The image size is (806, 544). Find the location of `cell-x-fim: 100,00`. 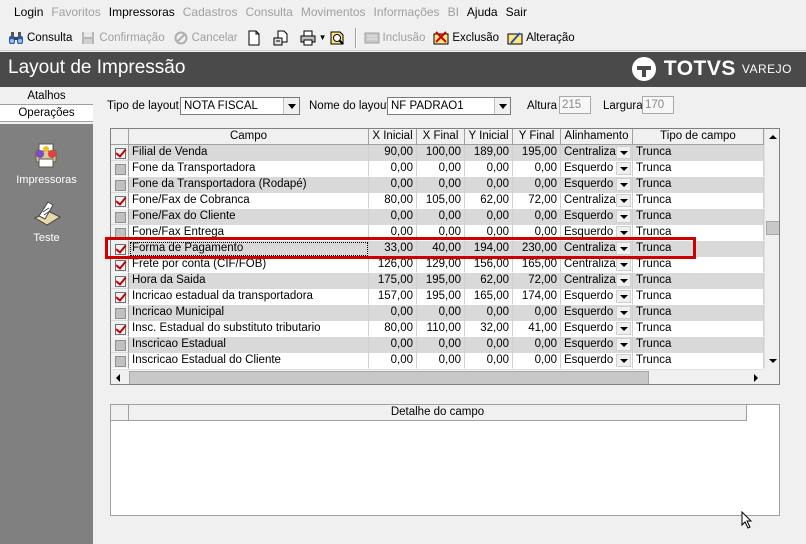

cell-x-fim: 100,00 is located at coordinates (441, 153).